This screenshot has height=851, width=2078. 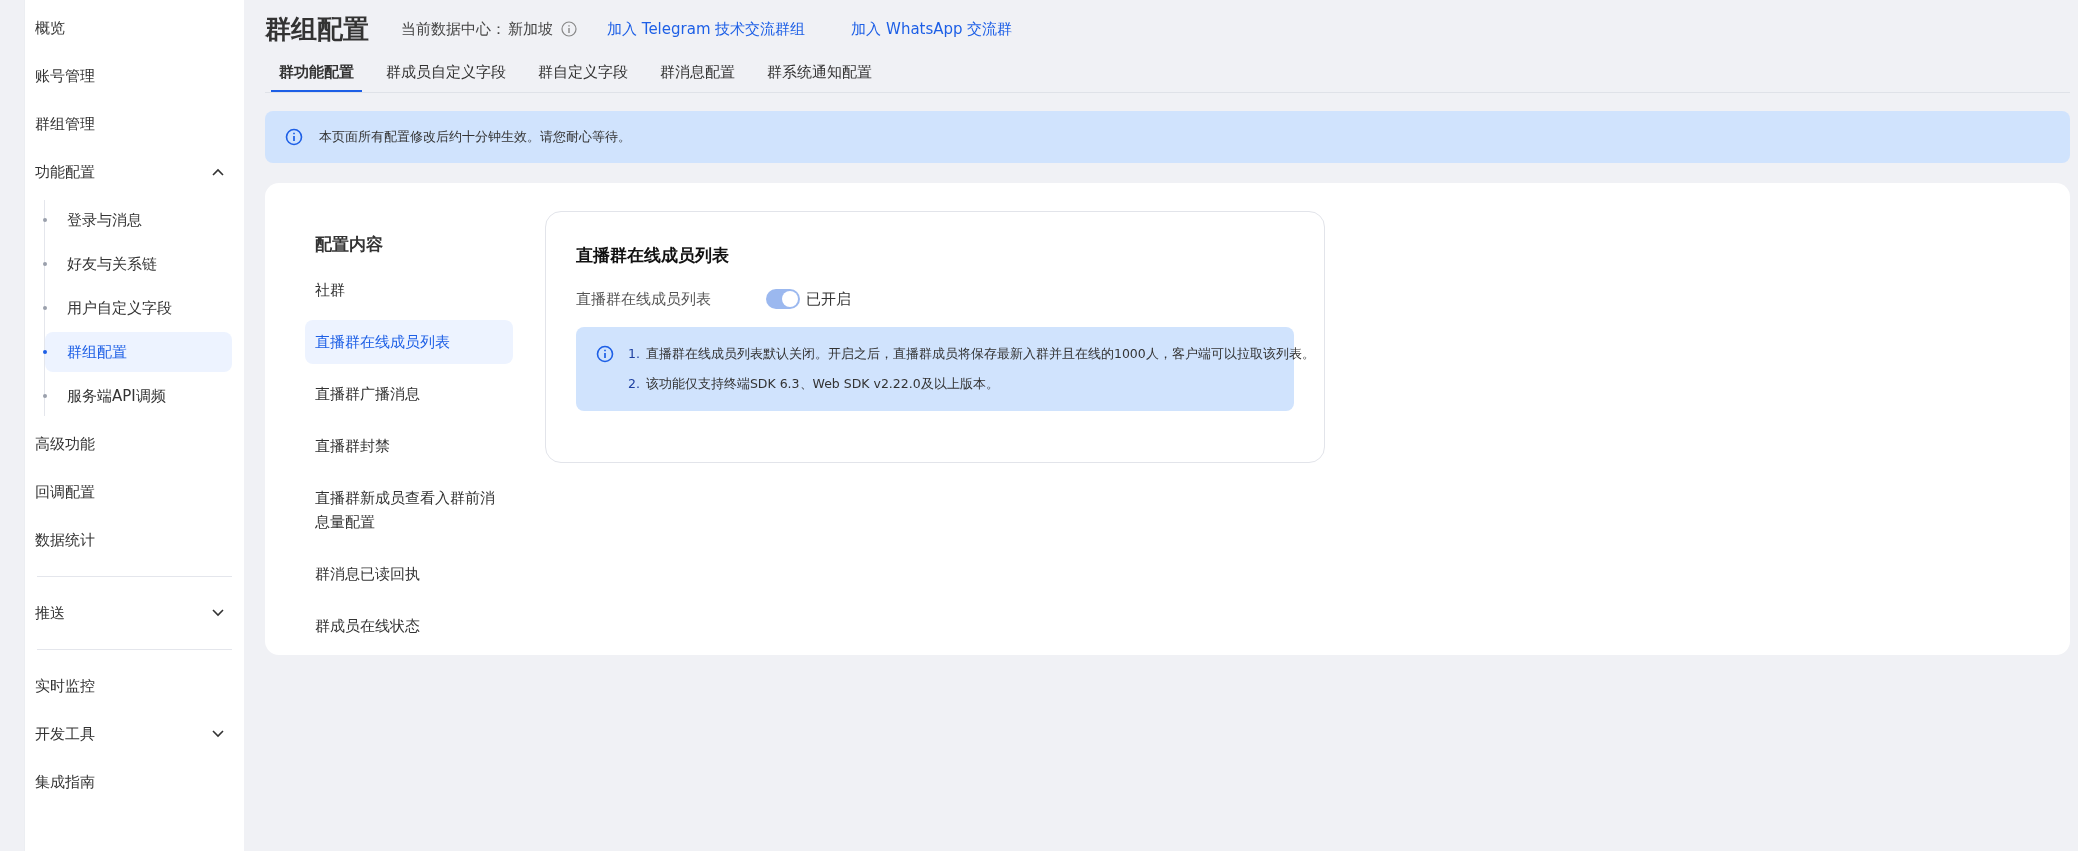 What do you see at coordinates (644, 299) in the screenshot?
I see `setting-label: 直播群在线成员列表` at bounding box center [644, 299].